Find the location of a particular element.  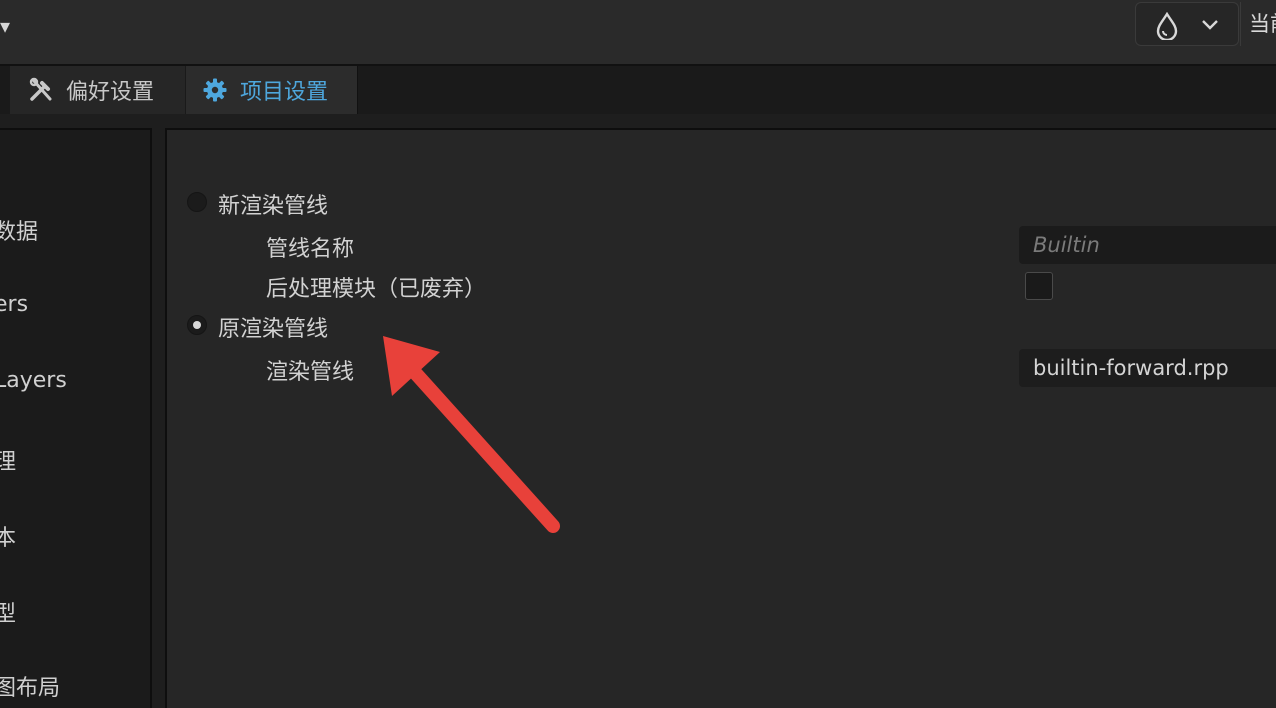

annotation-arrow is located at coordinates (471, 434).